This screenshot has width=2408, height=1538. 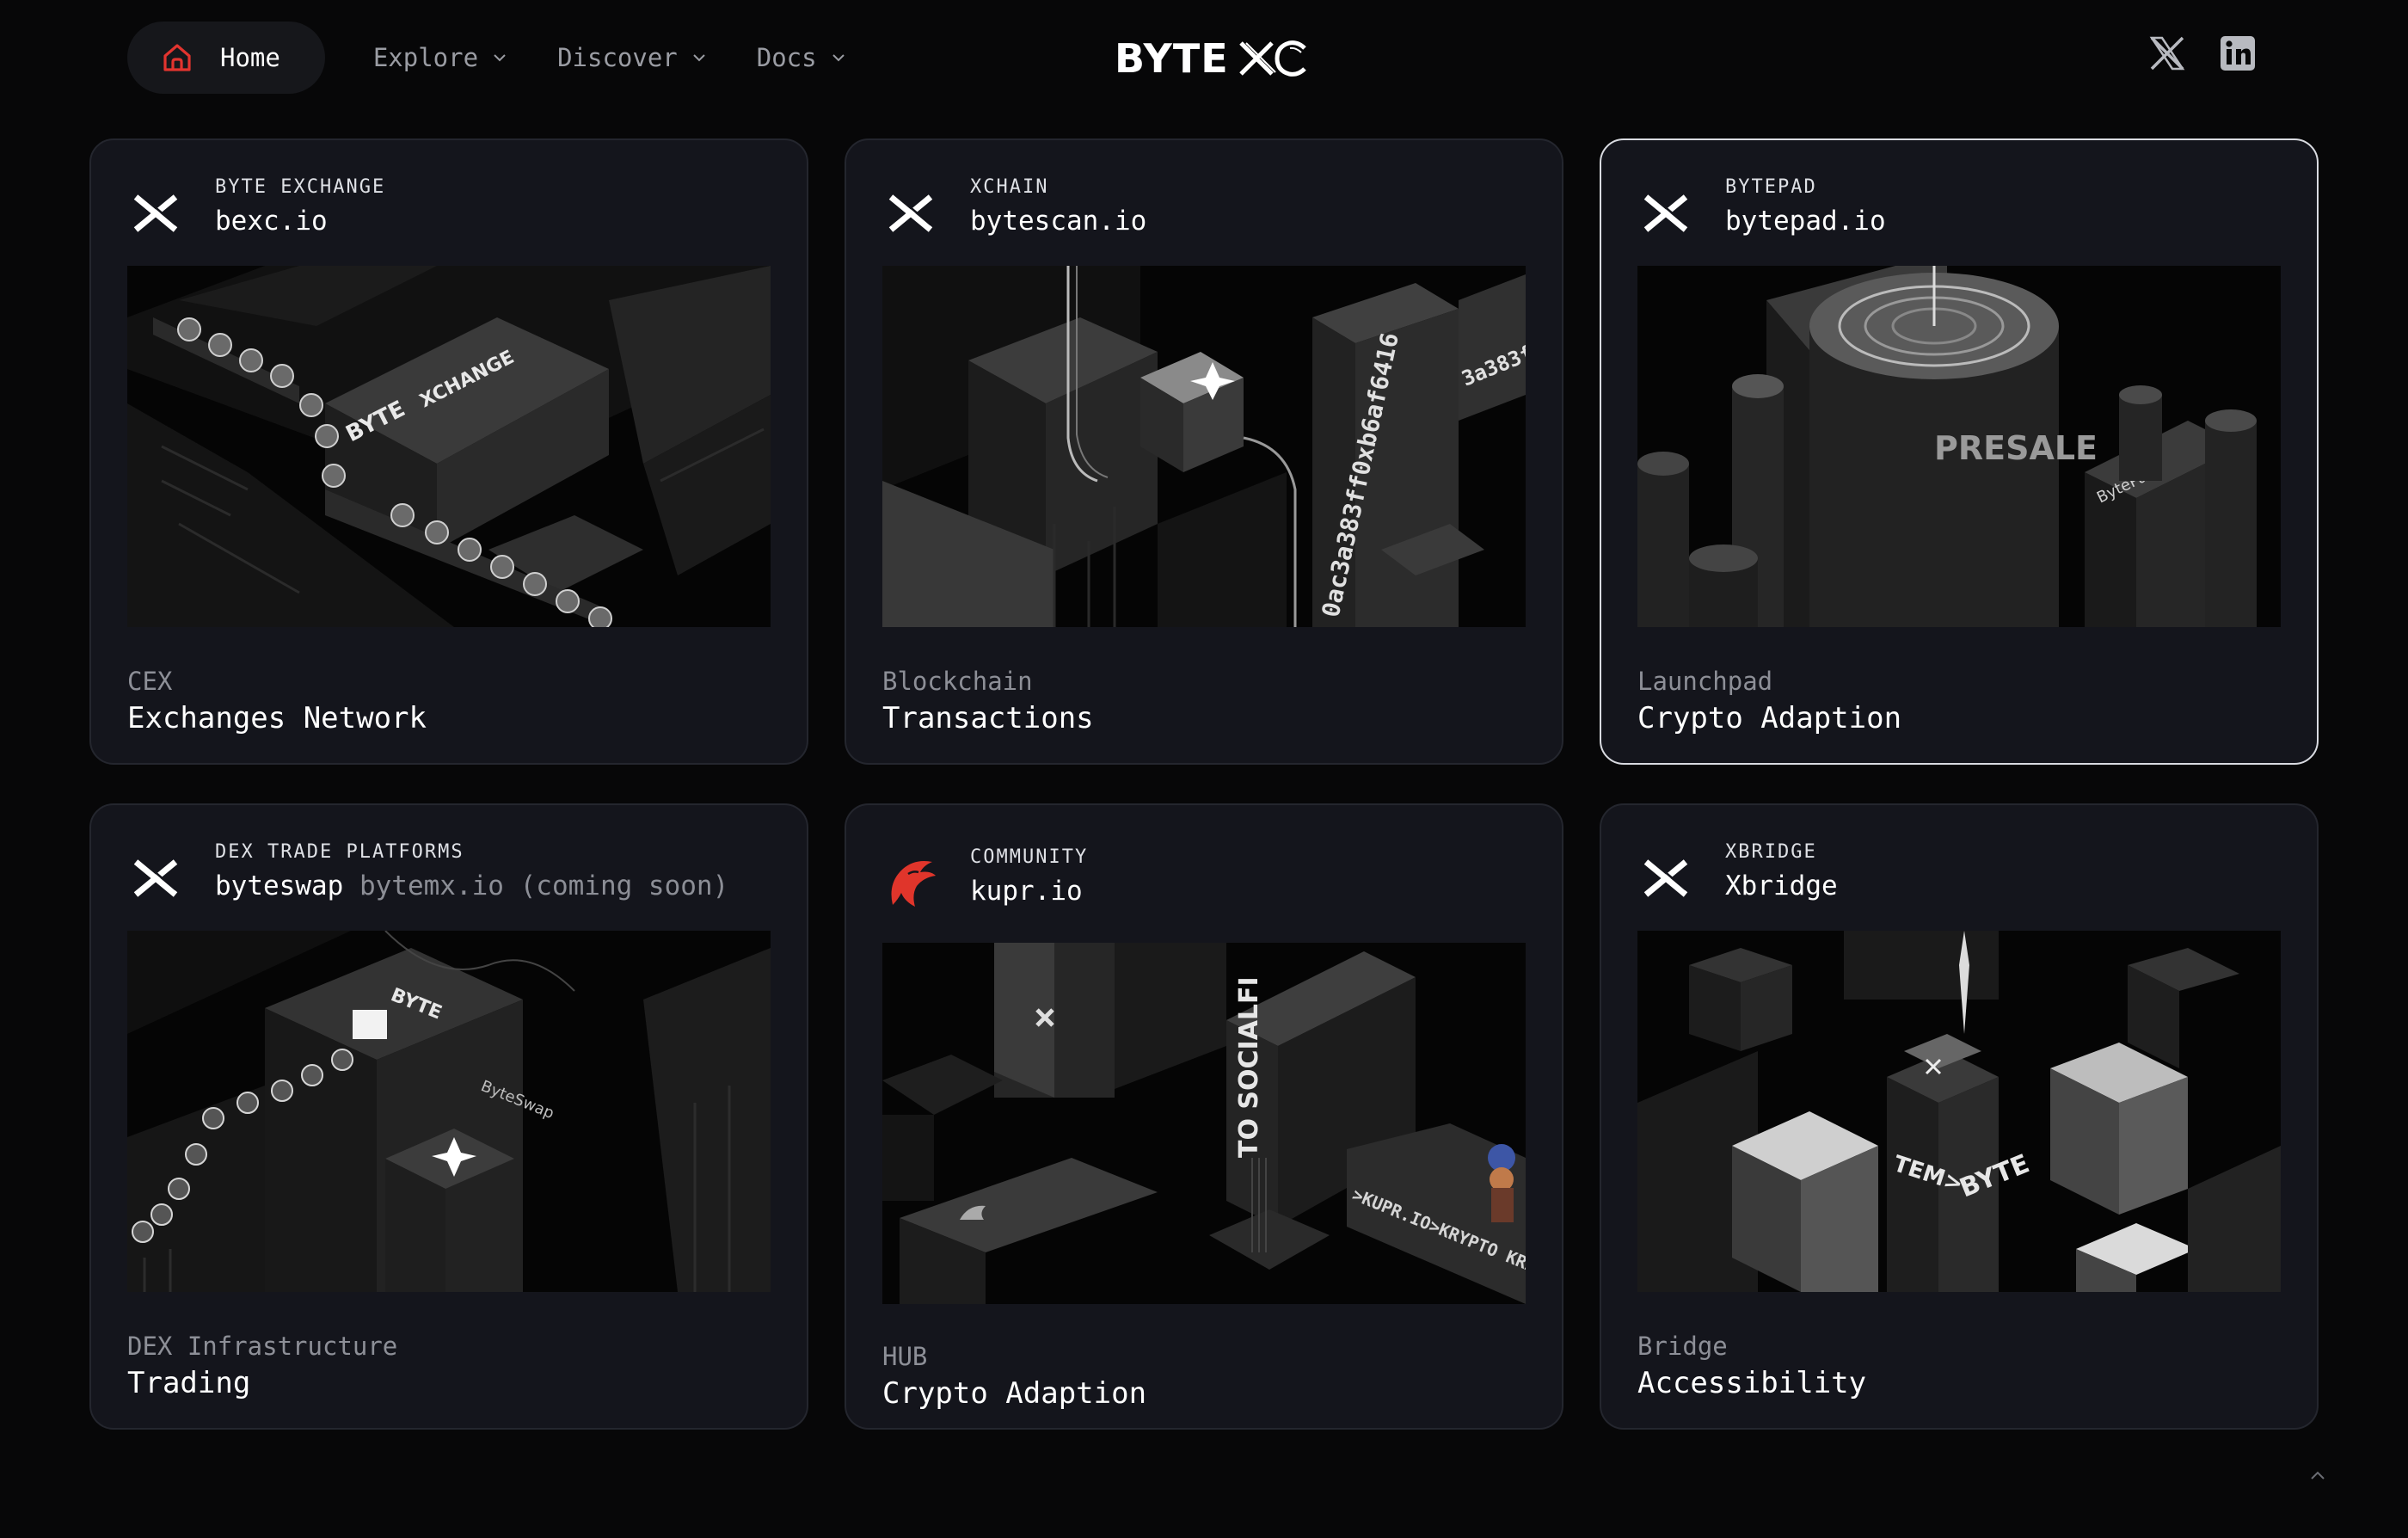 I want to click on card-site-link: bytescan.io, so click(x=1058, y=221).